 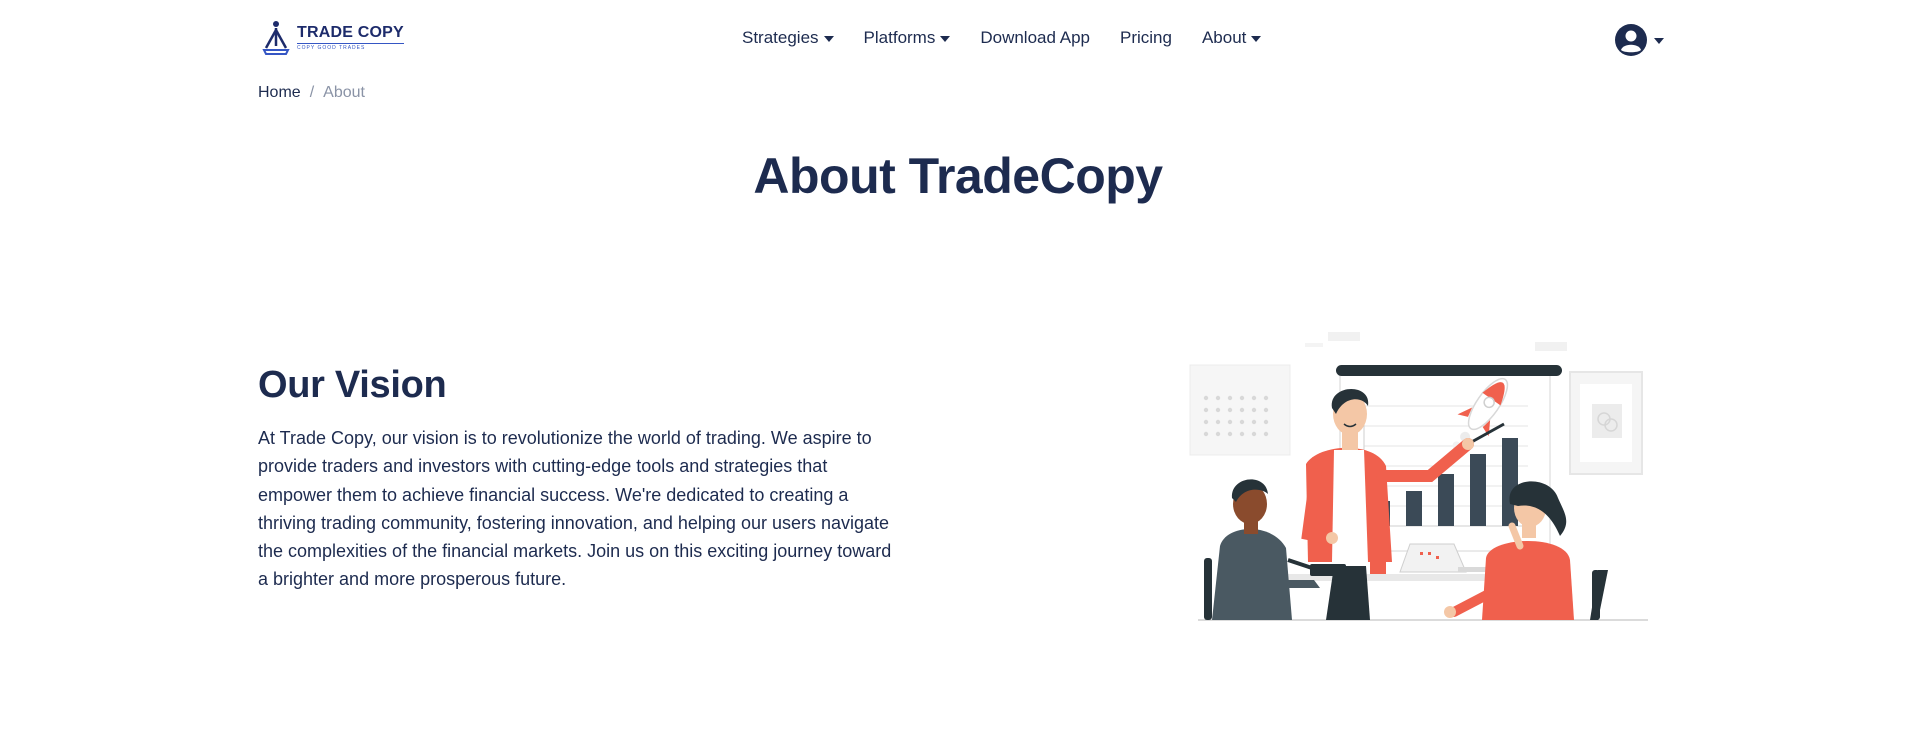 I want to click on brand-tagline: COPY GOOD TRADES, so click(x=350, y=47).